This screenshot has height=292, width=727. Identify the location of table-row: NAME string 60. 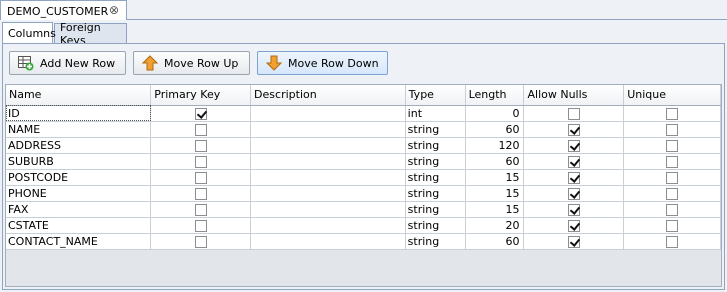
(363, 129).